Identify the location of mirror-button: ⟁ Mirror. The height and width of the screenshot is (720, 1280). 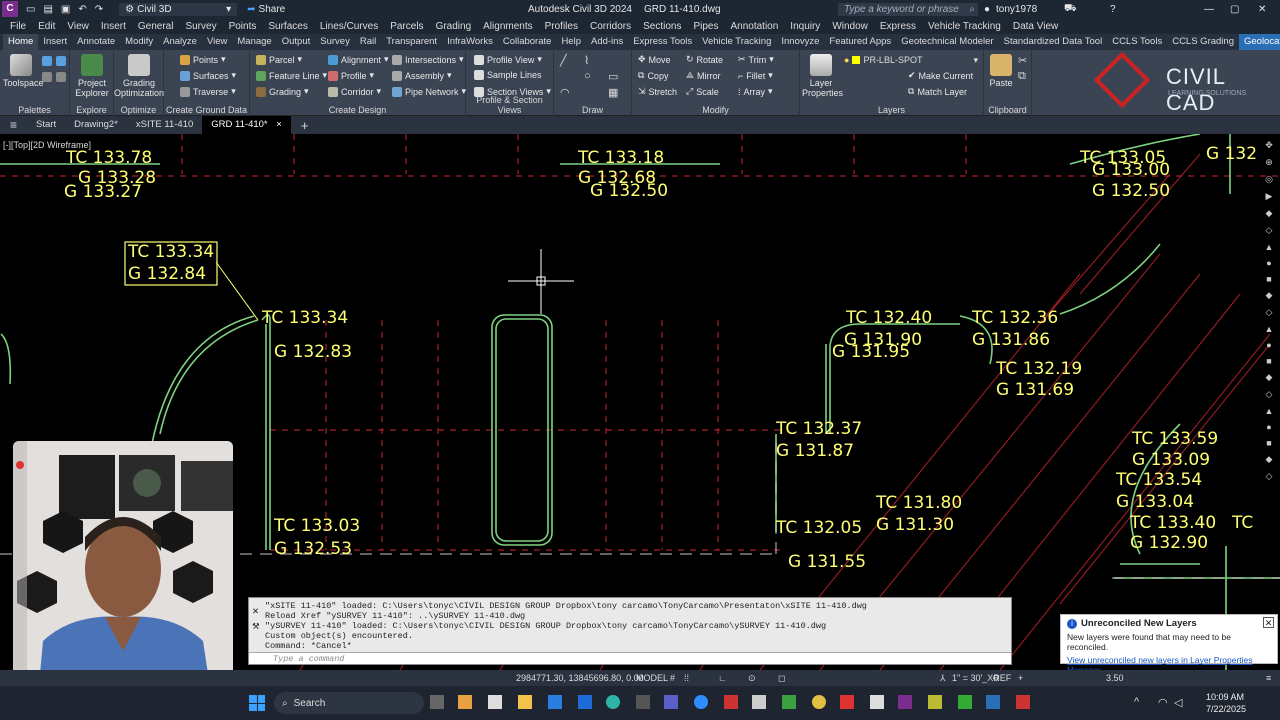
(703, 75).